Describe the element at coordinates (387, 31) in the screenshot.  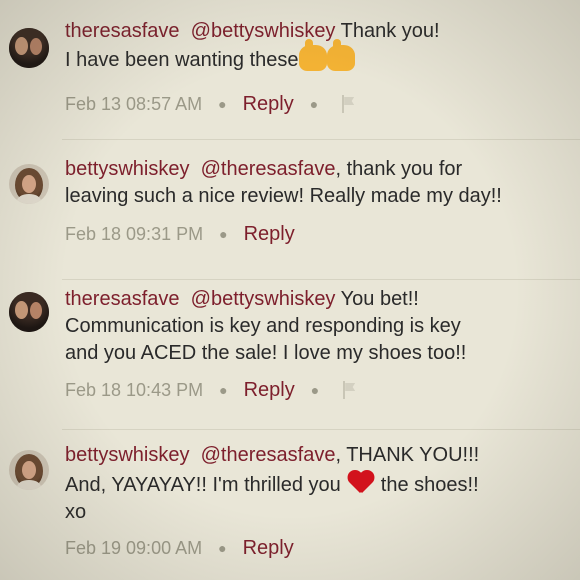
I see `comment-text: Thank you!` at that location.